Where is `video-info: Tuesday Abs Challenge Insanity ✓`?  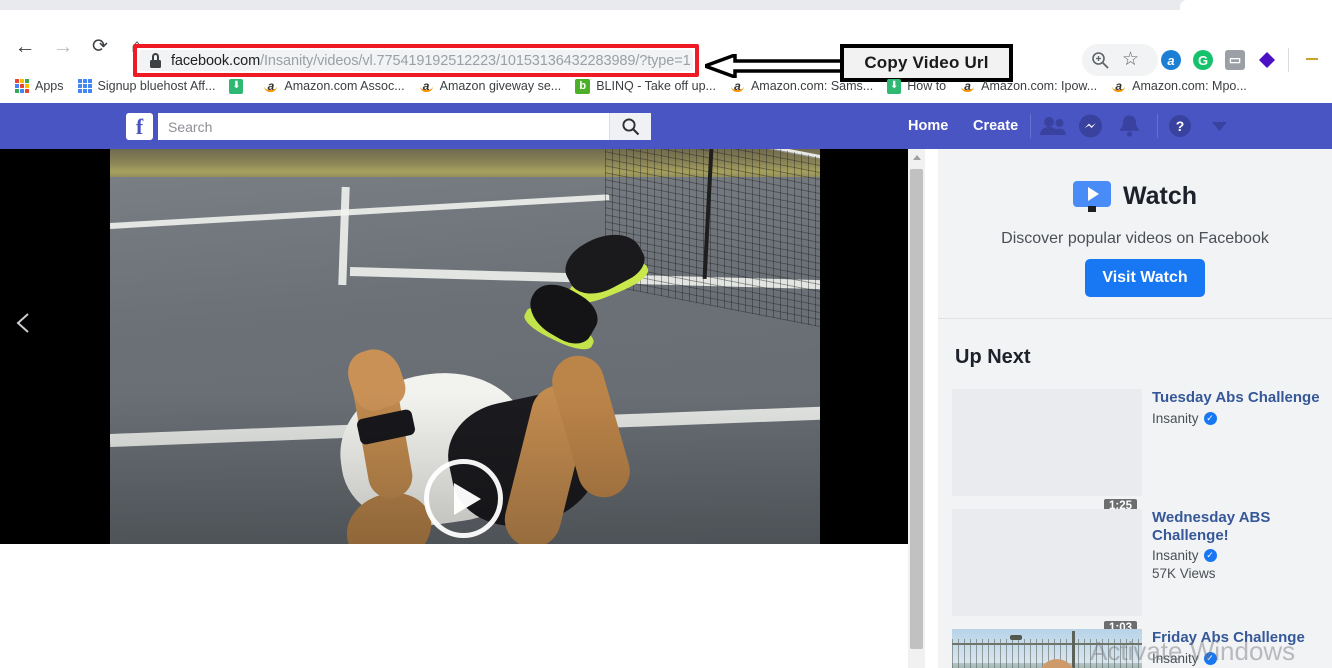
video-info: Tuesday Abs Challenge Insanity ✓ is located at coordinates (1241, 407).